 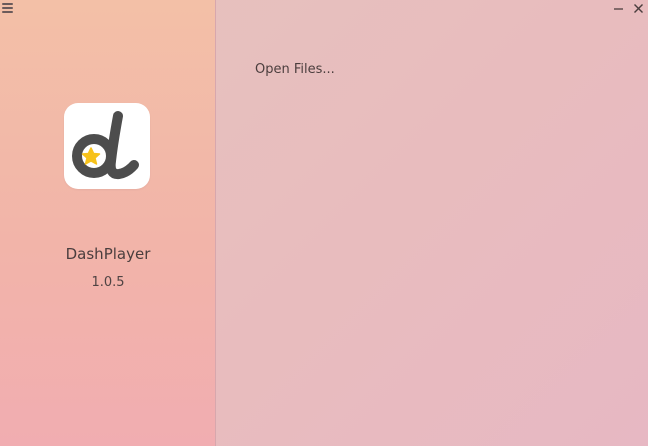 I want to click on dashplayer-logo-icon, so click(x=107, y=146).